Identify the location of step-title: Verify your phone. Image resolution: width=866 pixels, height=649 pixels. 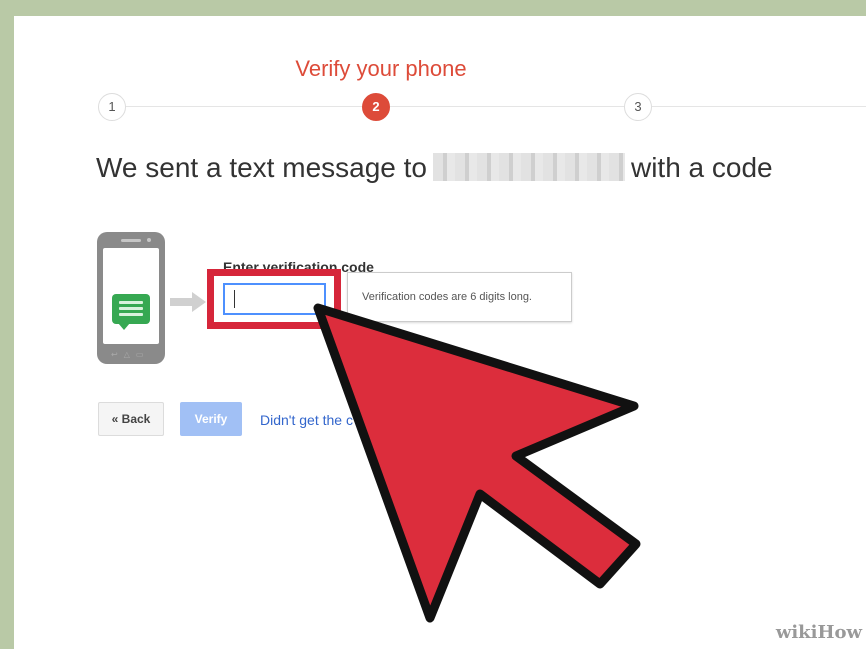
(381, 68).